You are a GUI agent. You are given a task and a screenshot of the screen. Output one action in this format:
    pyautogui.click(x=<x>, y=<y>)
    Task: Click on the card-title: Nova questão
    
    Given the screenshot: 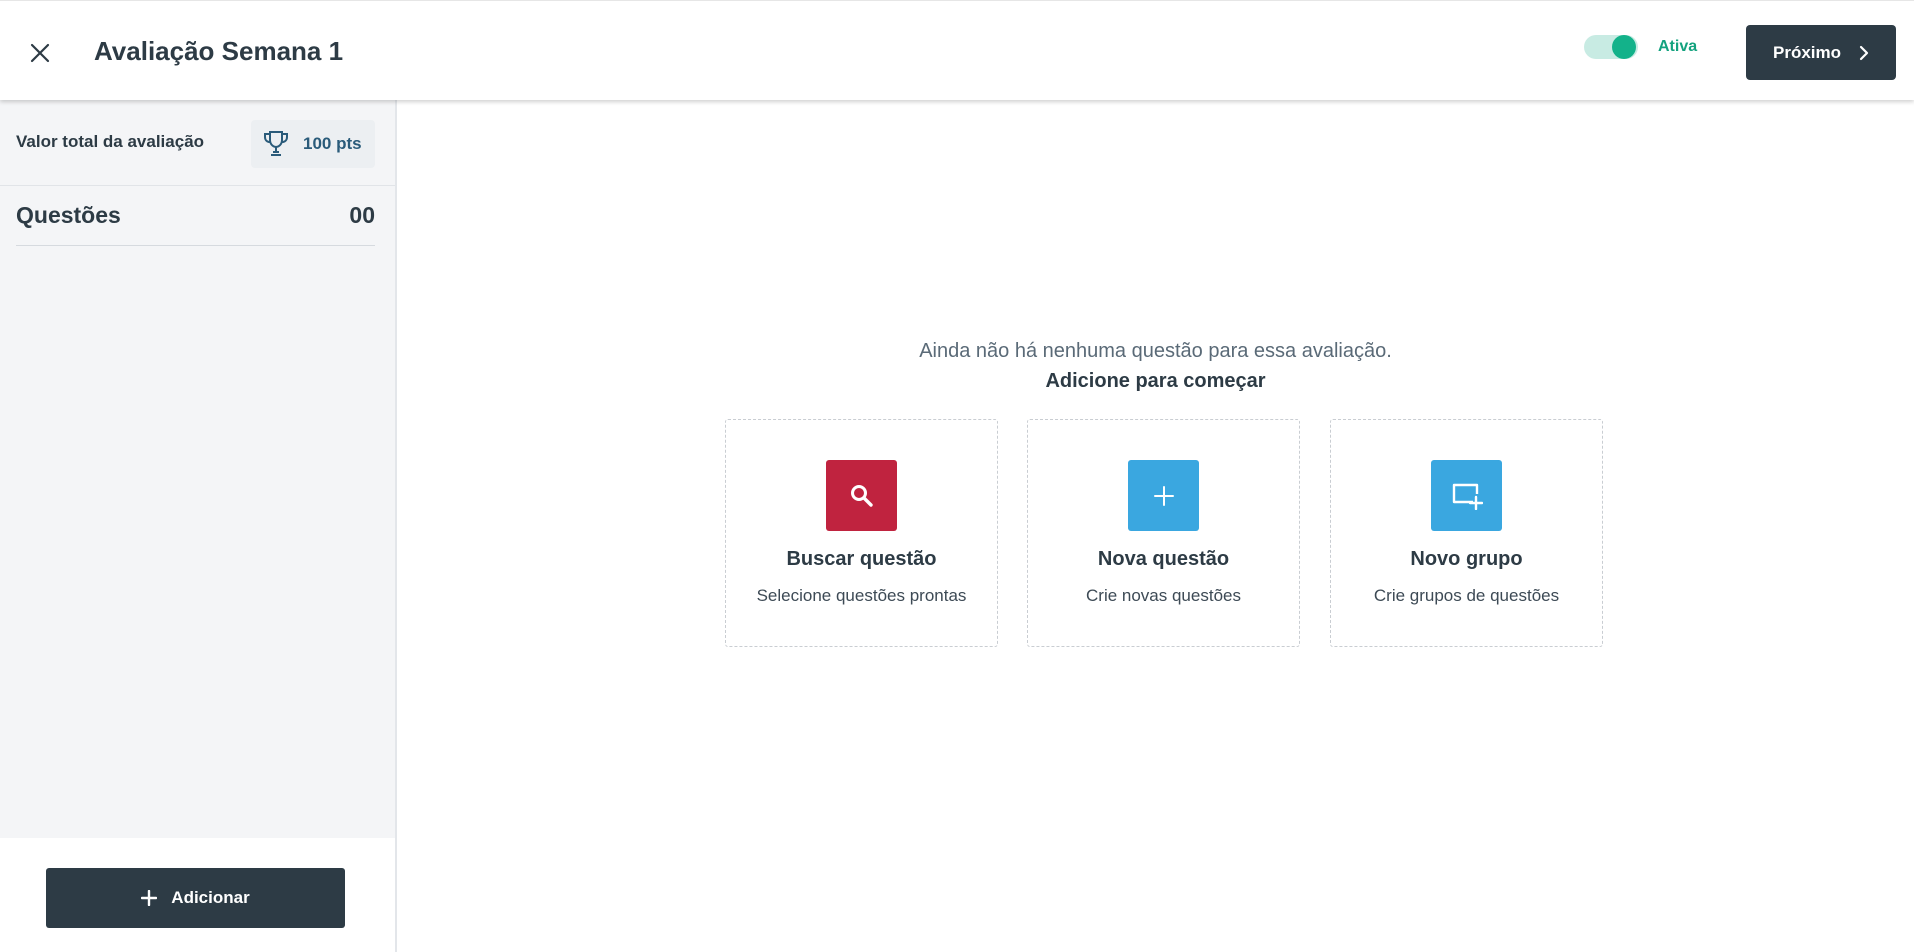 What is the action you would take?
    pyautogui.click(x=1163, y=559)
    